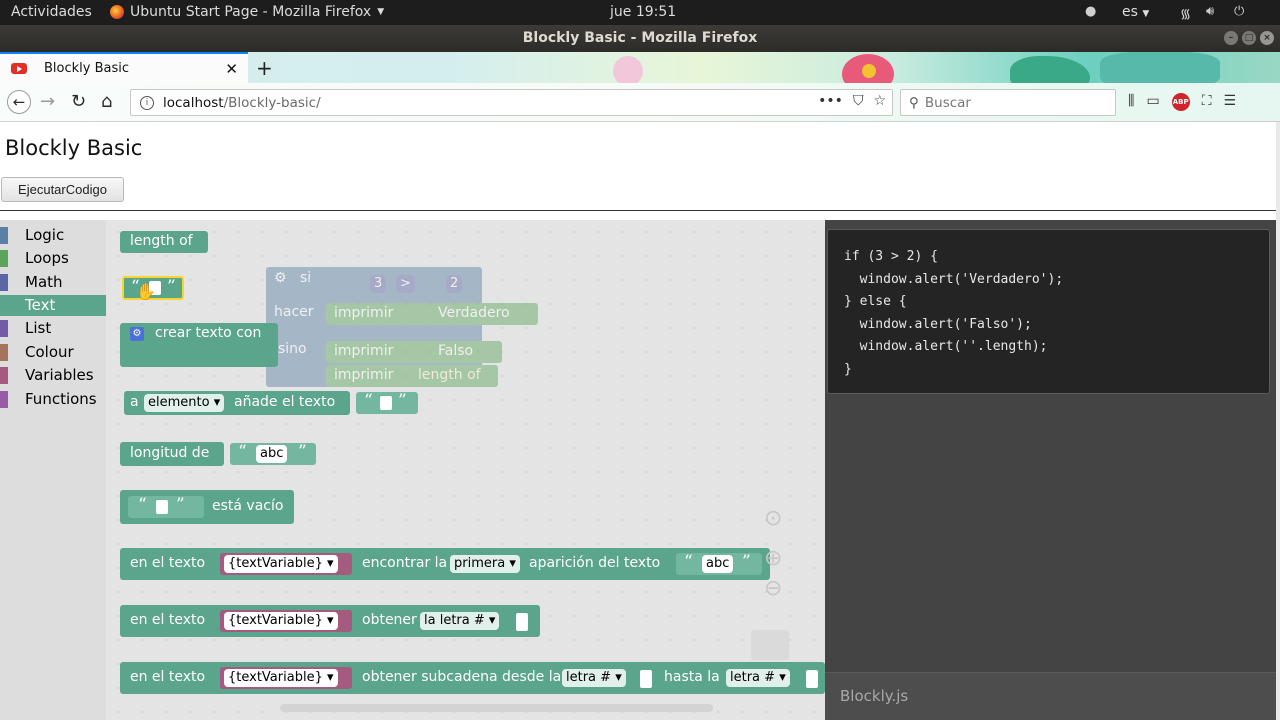  I want to click on window-controls: – □ ×, so click(1249, 38).